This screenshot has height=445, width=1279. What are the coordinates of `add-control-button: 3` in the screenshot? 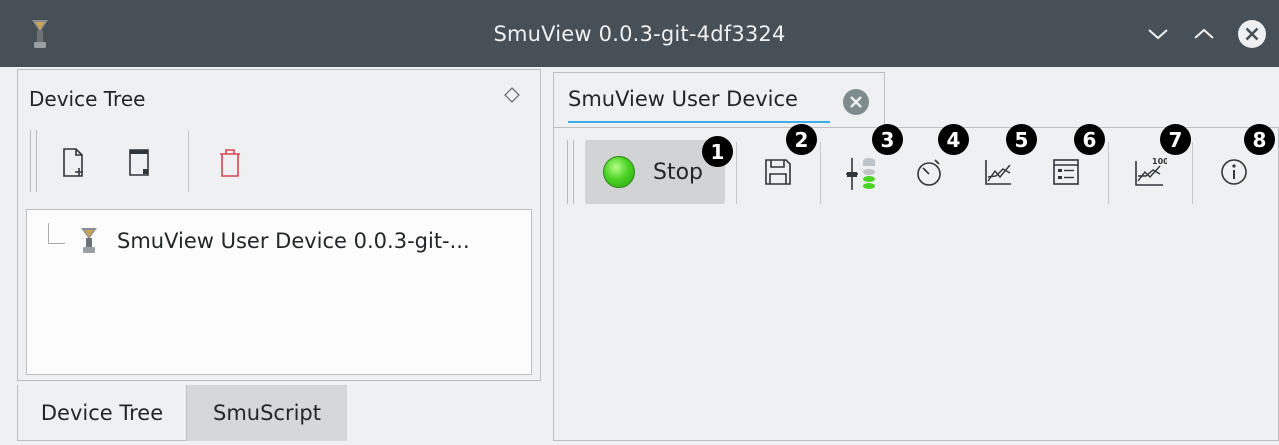 It's located at (871, 158).